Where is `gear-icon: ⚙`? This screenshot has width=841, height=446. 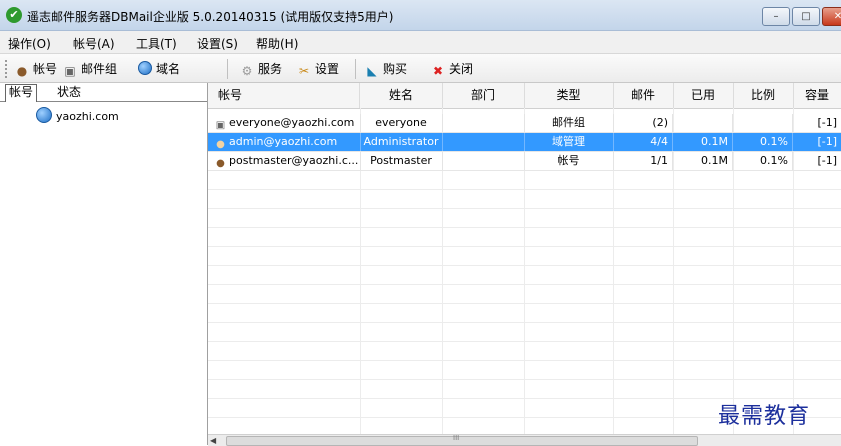
gear-icon: ⚙ is located at coordinates (247, 71).